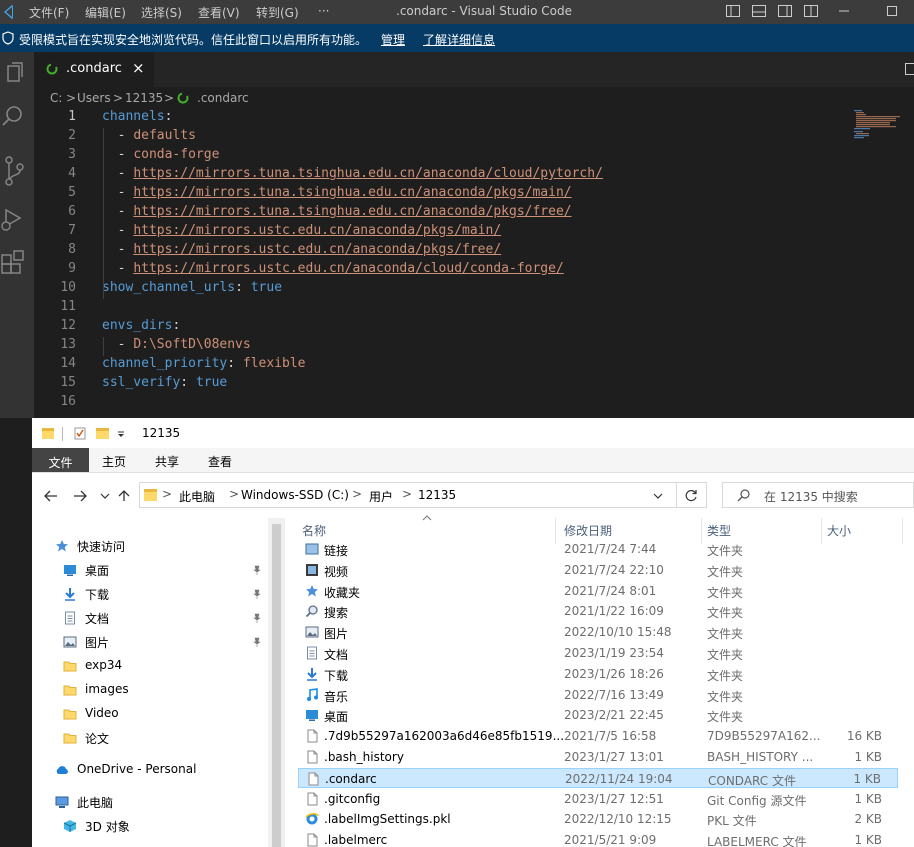 This screenshot has height=847, width=914. I want to click on ribbon-tab-home: 主页, so click(114, 460).